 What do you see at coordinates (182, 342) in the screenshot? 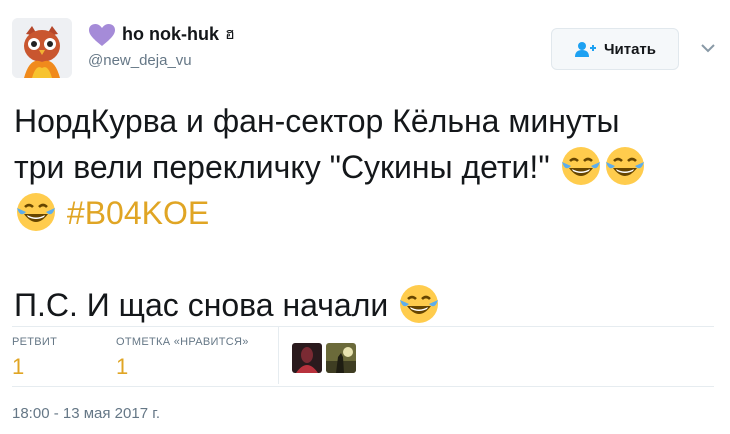
I see `like-label: ОТМЕТКА «НРАВИТСЯ»` at bounding box center [182, 342].